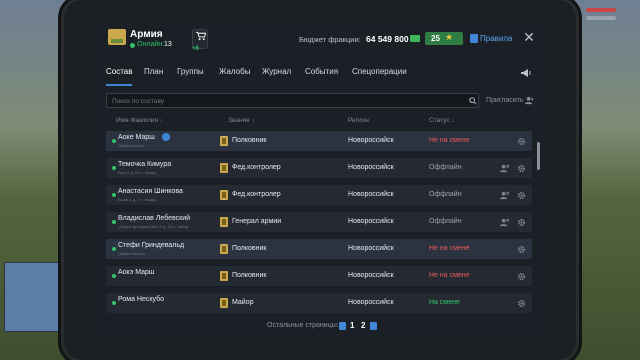 This screenshot has width=640, height=360. Describe the element at coordinates (342, 326) in the screenshot. I see `pager-prev-button` at that location.